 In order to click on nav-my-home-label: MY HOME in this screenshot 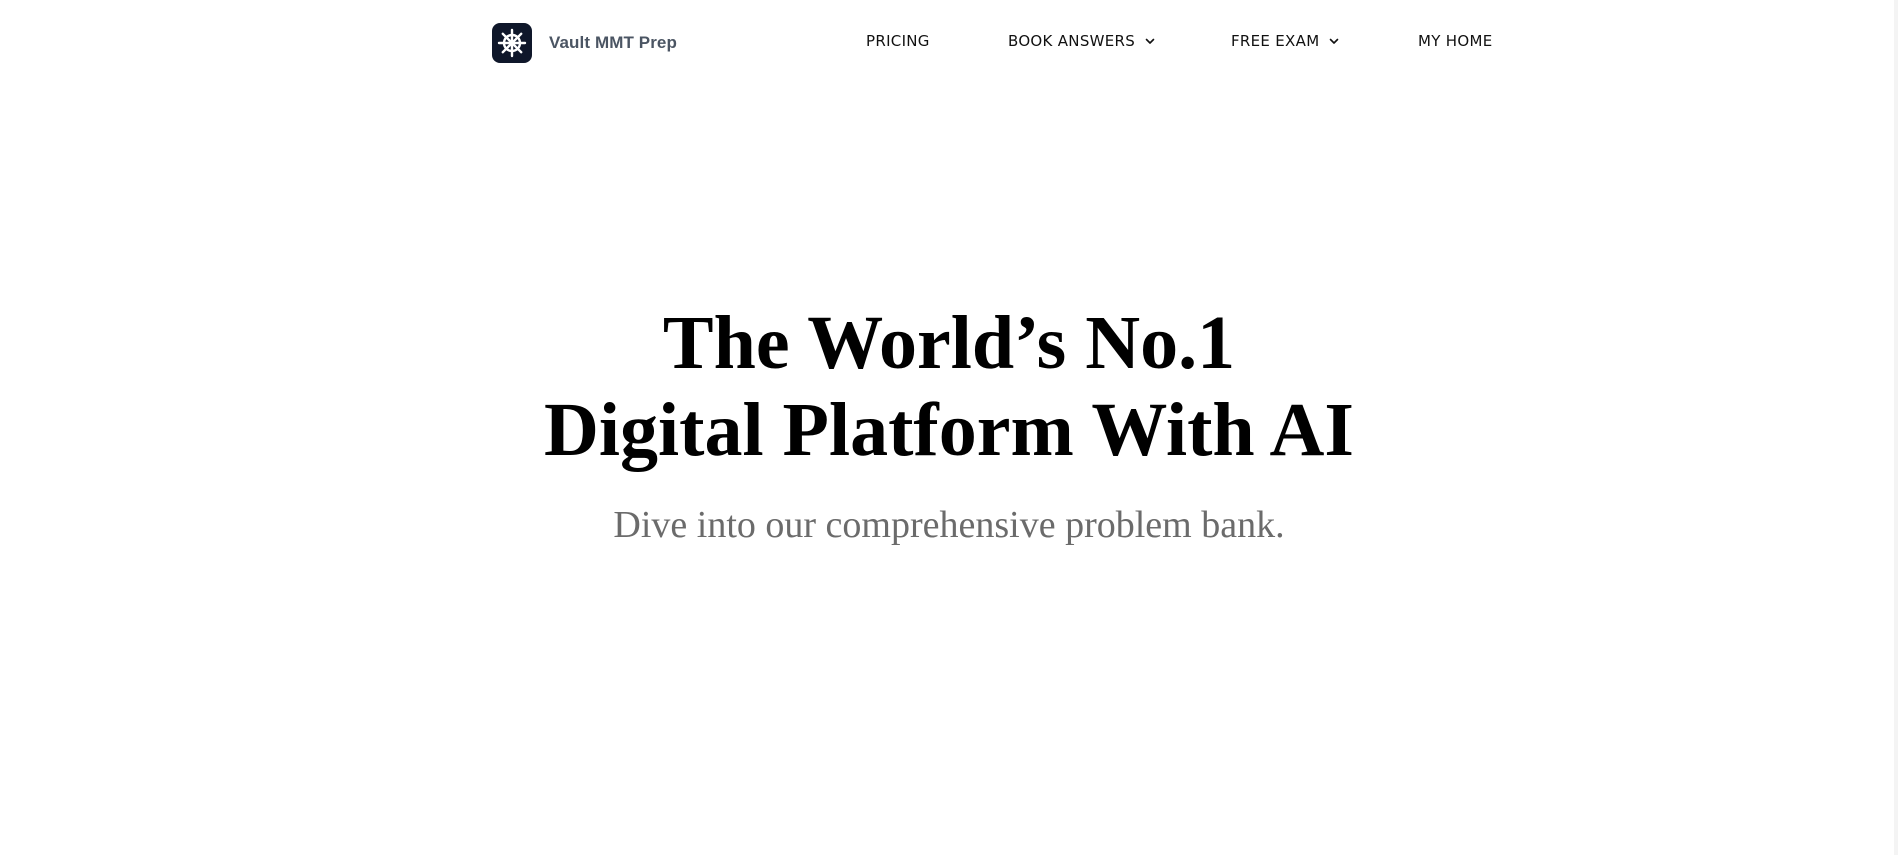, I will do `click(1455, 41)`.